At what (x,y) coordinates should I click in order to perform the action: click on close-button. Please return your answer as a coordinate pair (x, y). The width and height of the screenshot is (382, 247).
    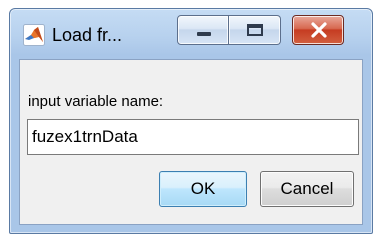
    Looking at the image, I should click on (318, 30).